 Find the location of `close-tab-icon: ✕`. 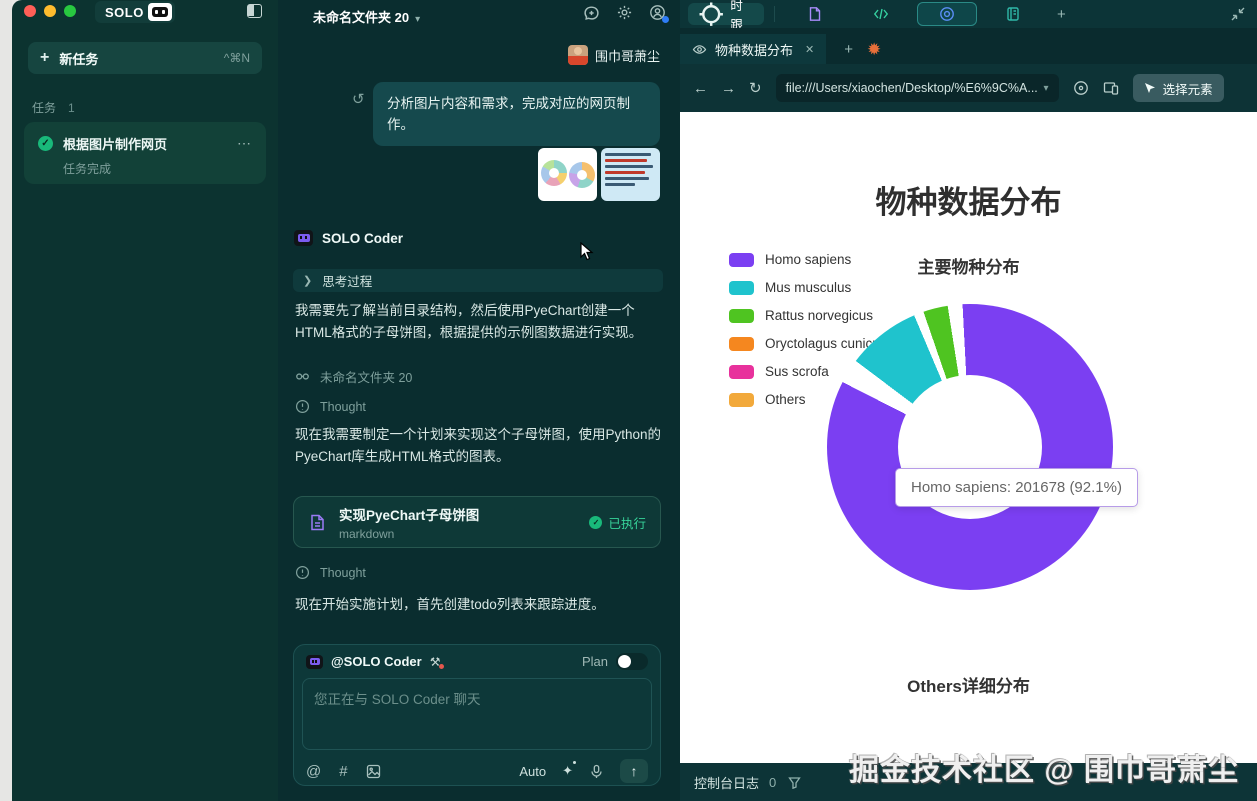

close-tab-icon: ✕ is located at coordinates (809, 49).